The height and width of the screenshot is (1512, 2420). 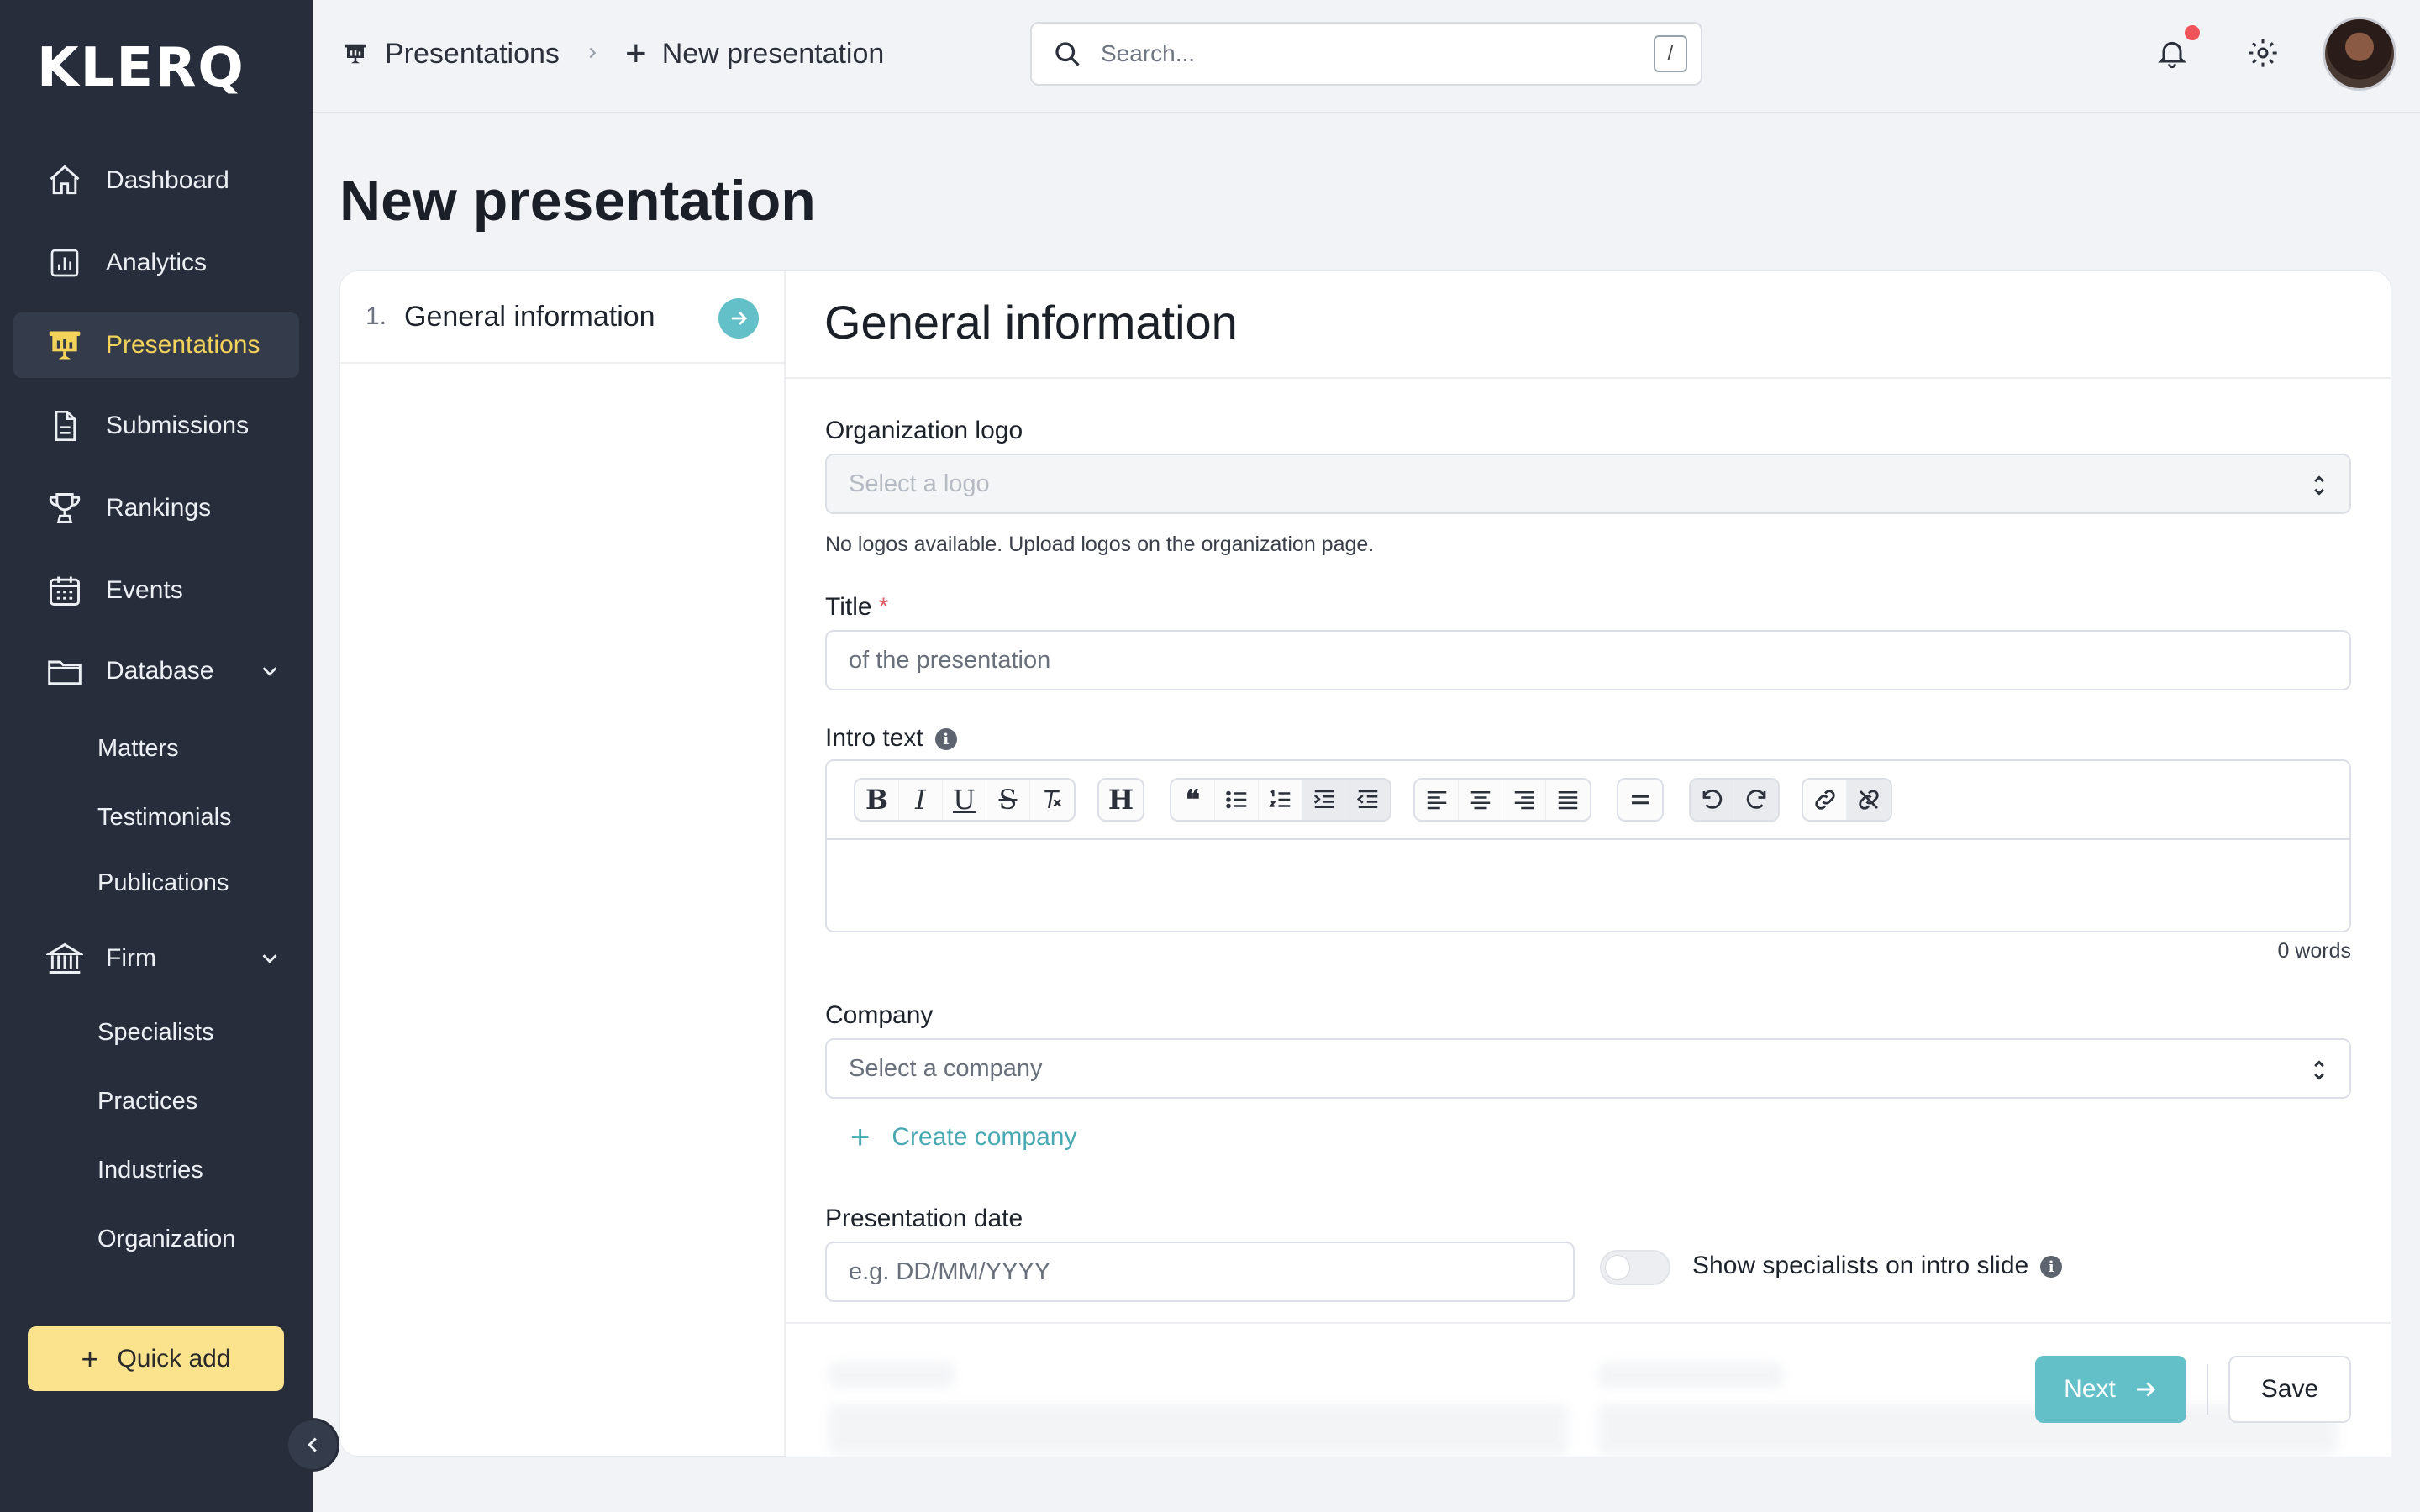 What do you see at coordinates (1353, 53) in the screenshot?
I see `search-input` at bounding box center [1353, 53].